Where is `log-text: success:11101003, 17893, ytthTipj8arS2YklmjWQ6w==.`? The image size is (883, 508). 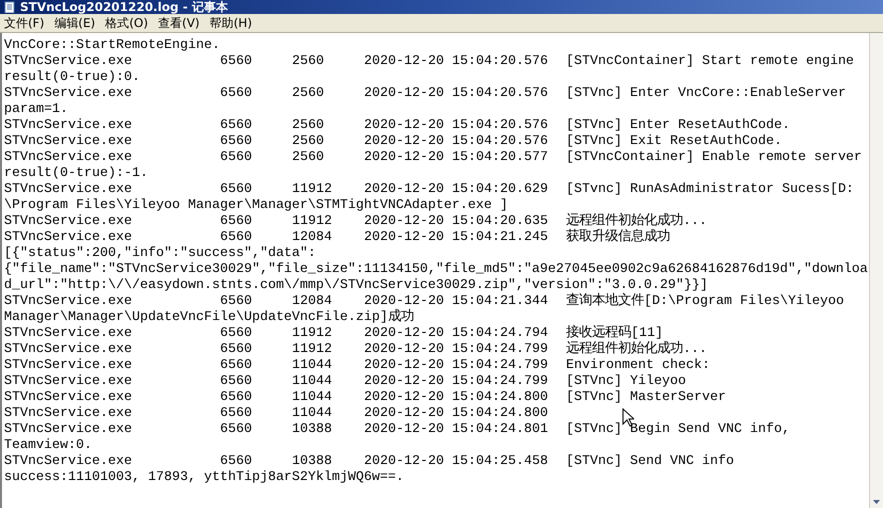 log-text: success:11101003, 17893, ytthTipj8arS2YklmjWQ6w==. is located at coordinates (204, 478).